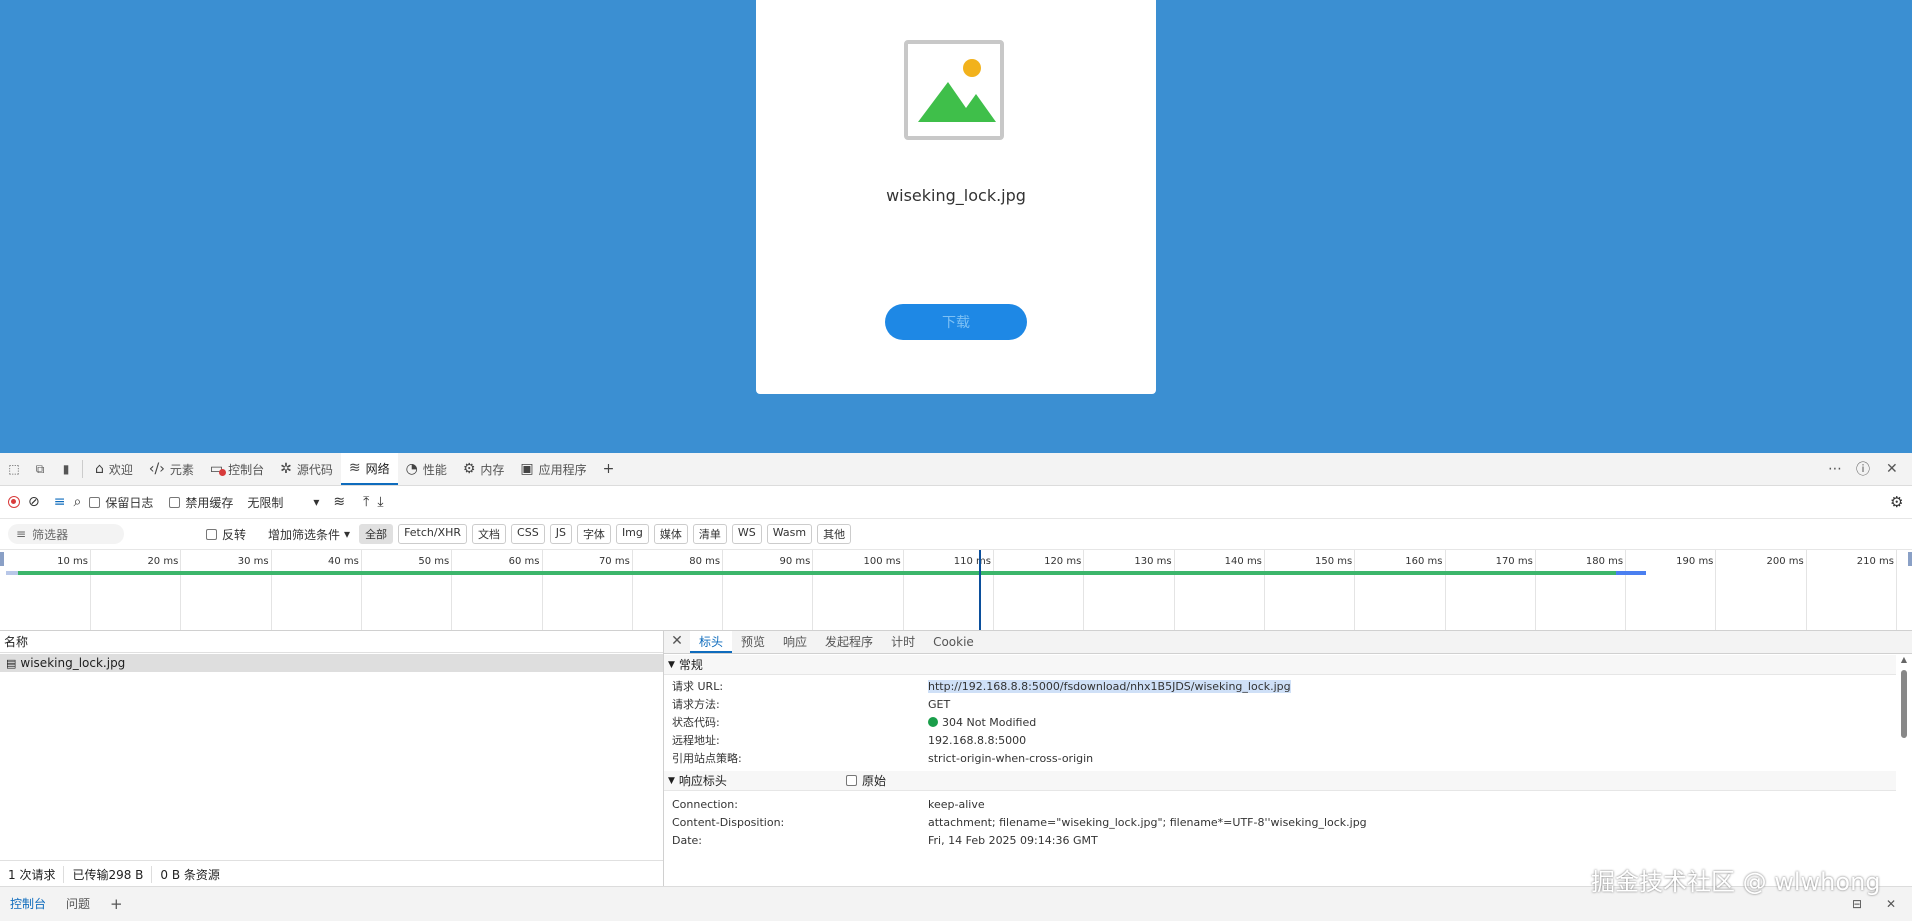  What do you see at coordinates (1786, 590) in the screenshot?
I see `timeline-tick: 200 ms` at bounding box center [1786, 590].